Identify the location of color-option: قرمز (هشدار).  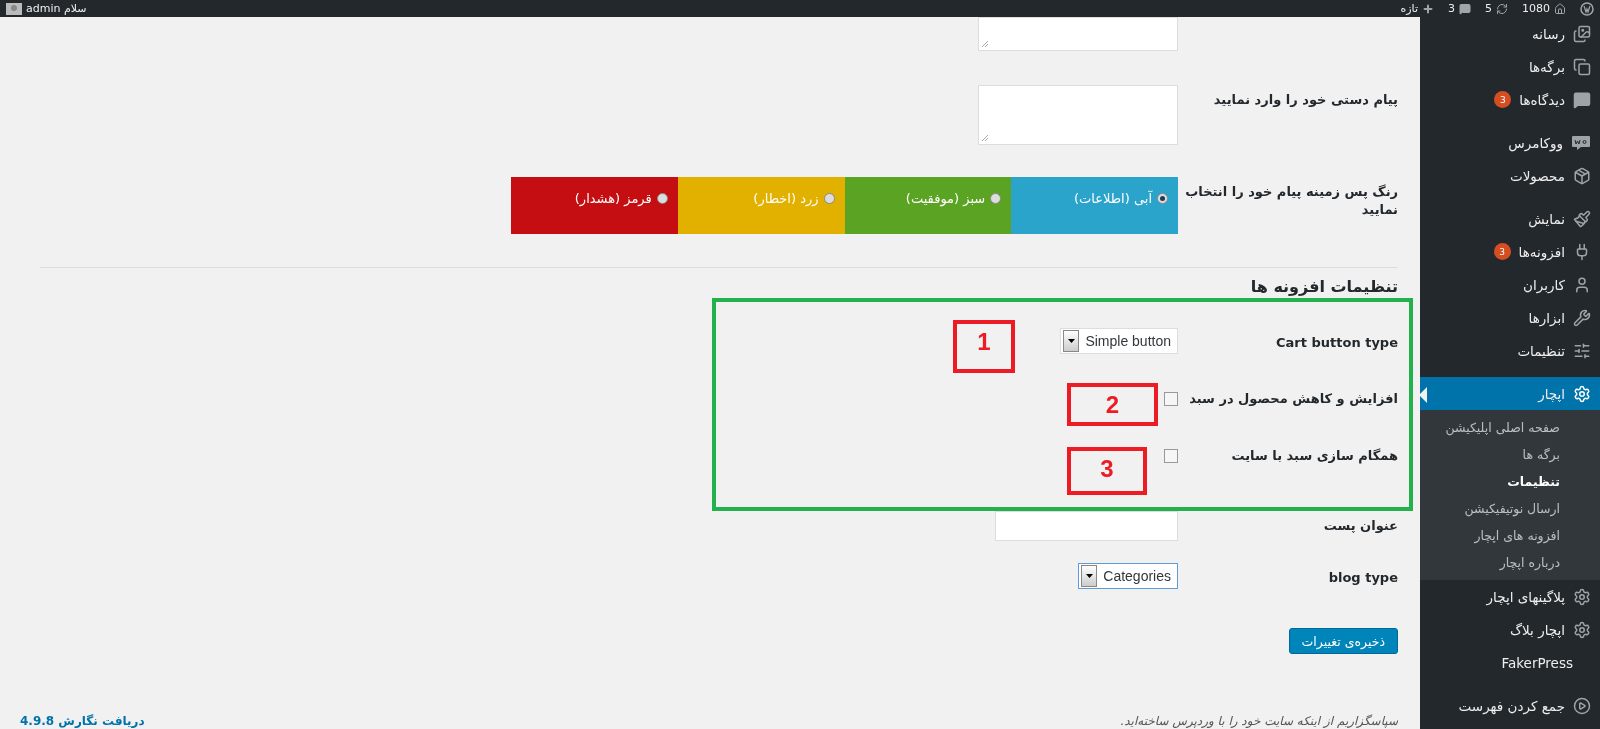
(594, 205).